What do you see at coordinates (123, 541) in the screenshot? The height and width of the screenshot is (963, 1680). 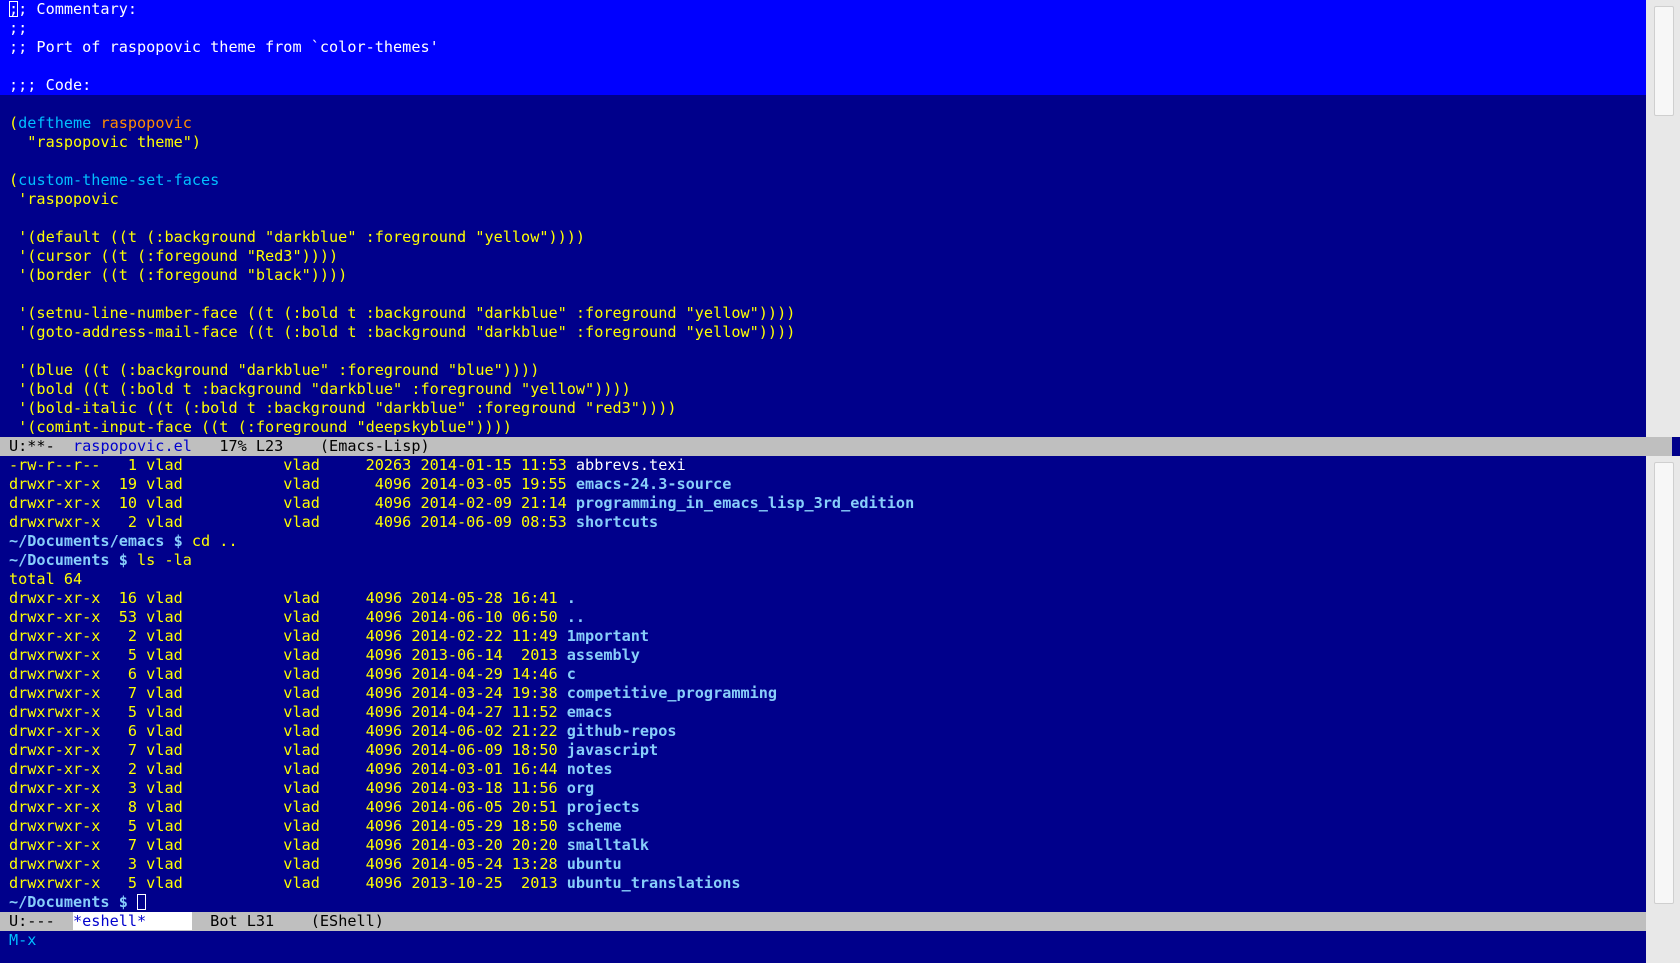 I see `prompt-line: ~/Documents/emacs $ cd ..` at bounding box center [123, 541].